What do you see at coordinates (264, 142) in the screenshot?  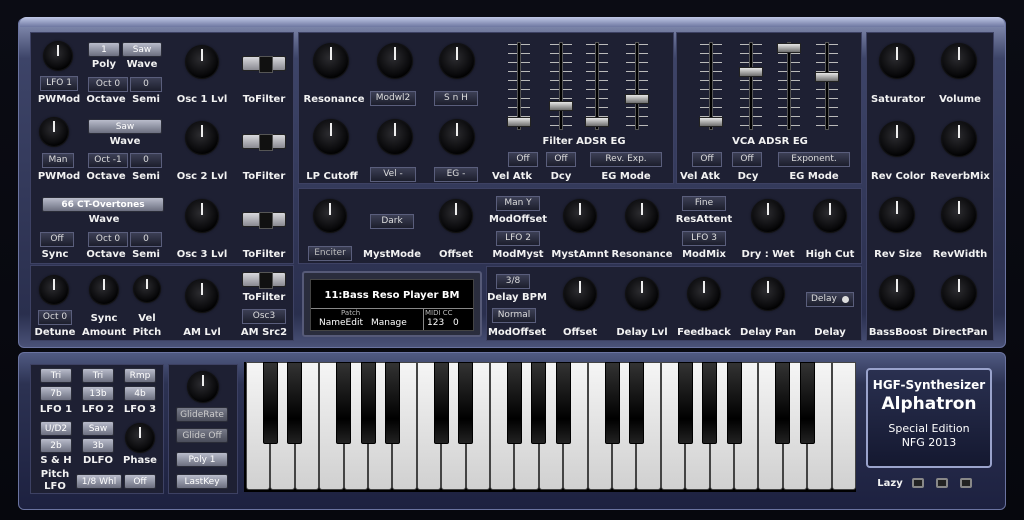 I see `osc2-tofilter-switch` at bounding box center [264, 142].